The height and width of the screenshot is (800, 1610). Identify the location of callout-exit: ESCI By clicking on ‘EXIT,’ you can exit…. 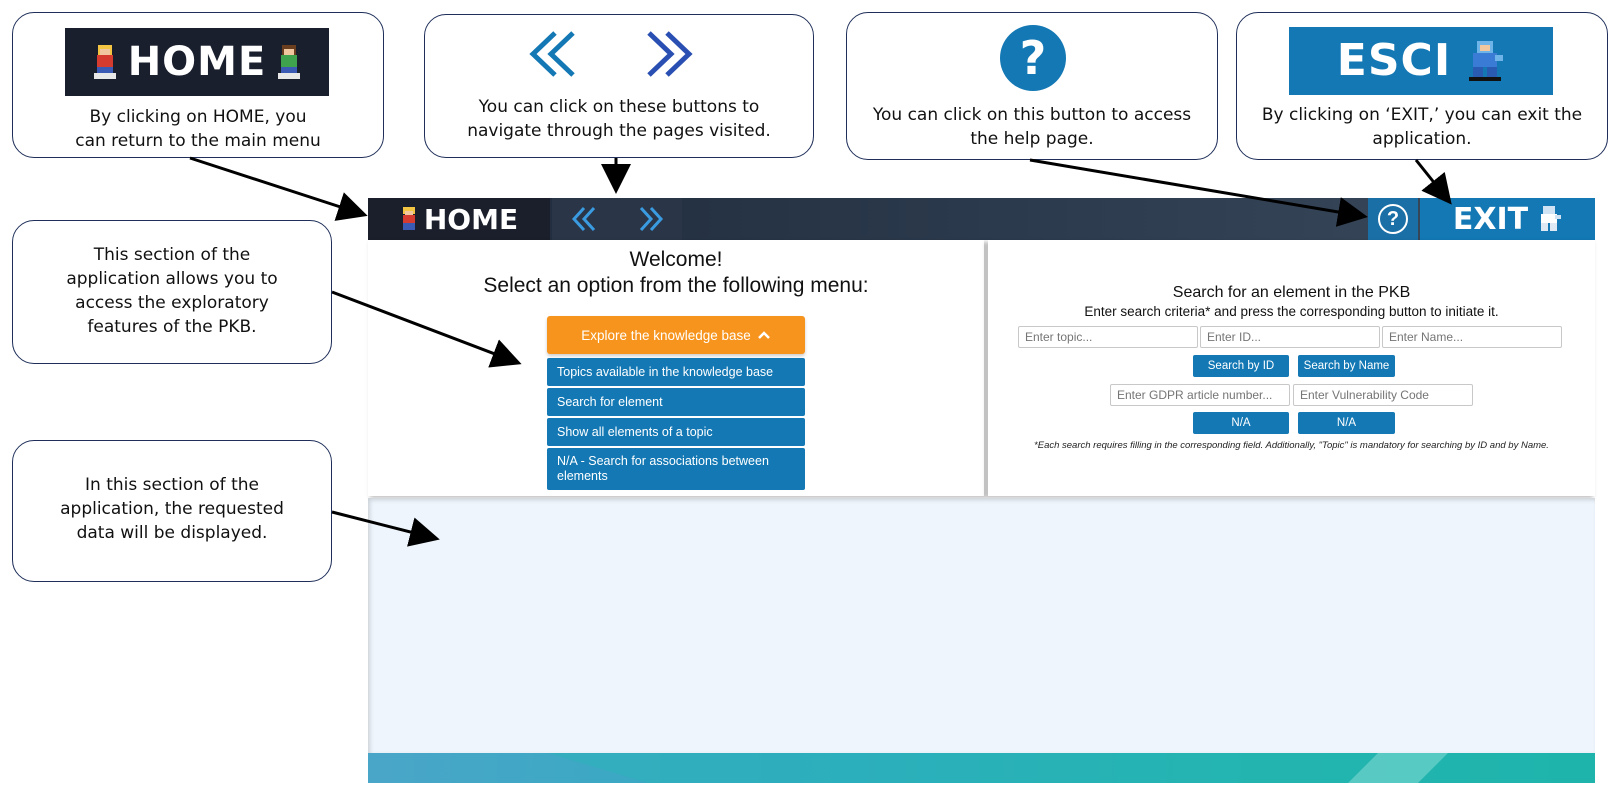
(1422, 86).